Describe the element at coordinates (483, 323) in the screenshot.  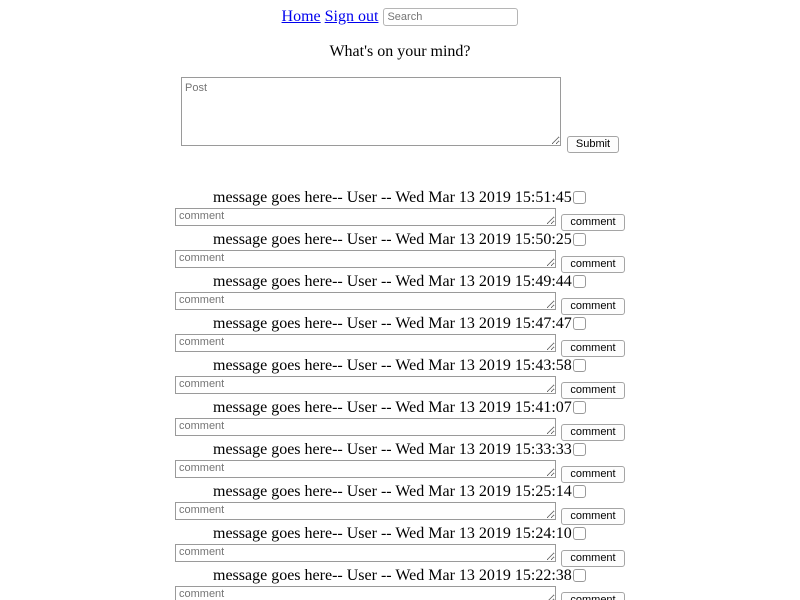
I see `message-timestamp: Wed Mar 13 2019 15:47:47` at that location.